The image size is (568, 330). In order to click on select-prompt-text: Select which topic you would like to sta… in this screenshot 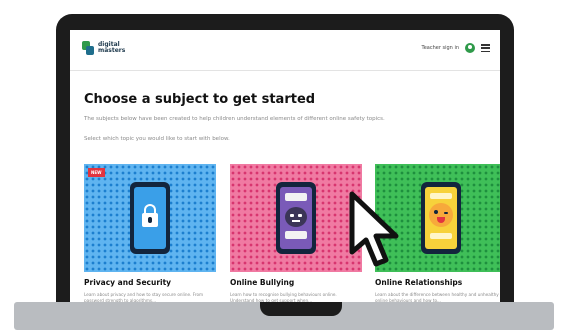, I will do `click(157, 139)`.